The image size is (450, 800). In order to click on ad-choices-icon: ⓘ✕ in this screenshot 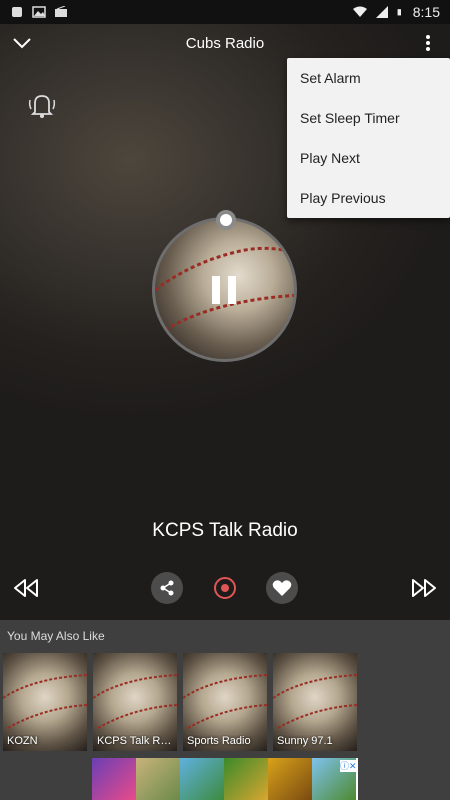, I will do `click(348, 766)`.